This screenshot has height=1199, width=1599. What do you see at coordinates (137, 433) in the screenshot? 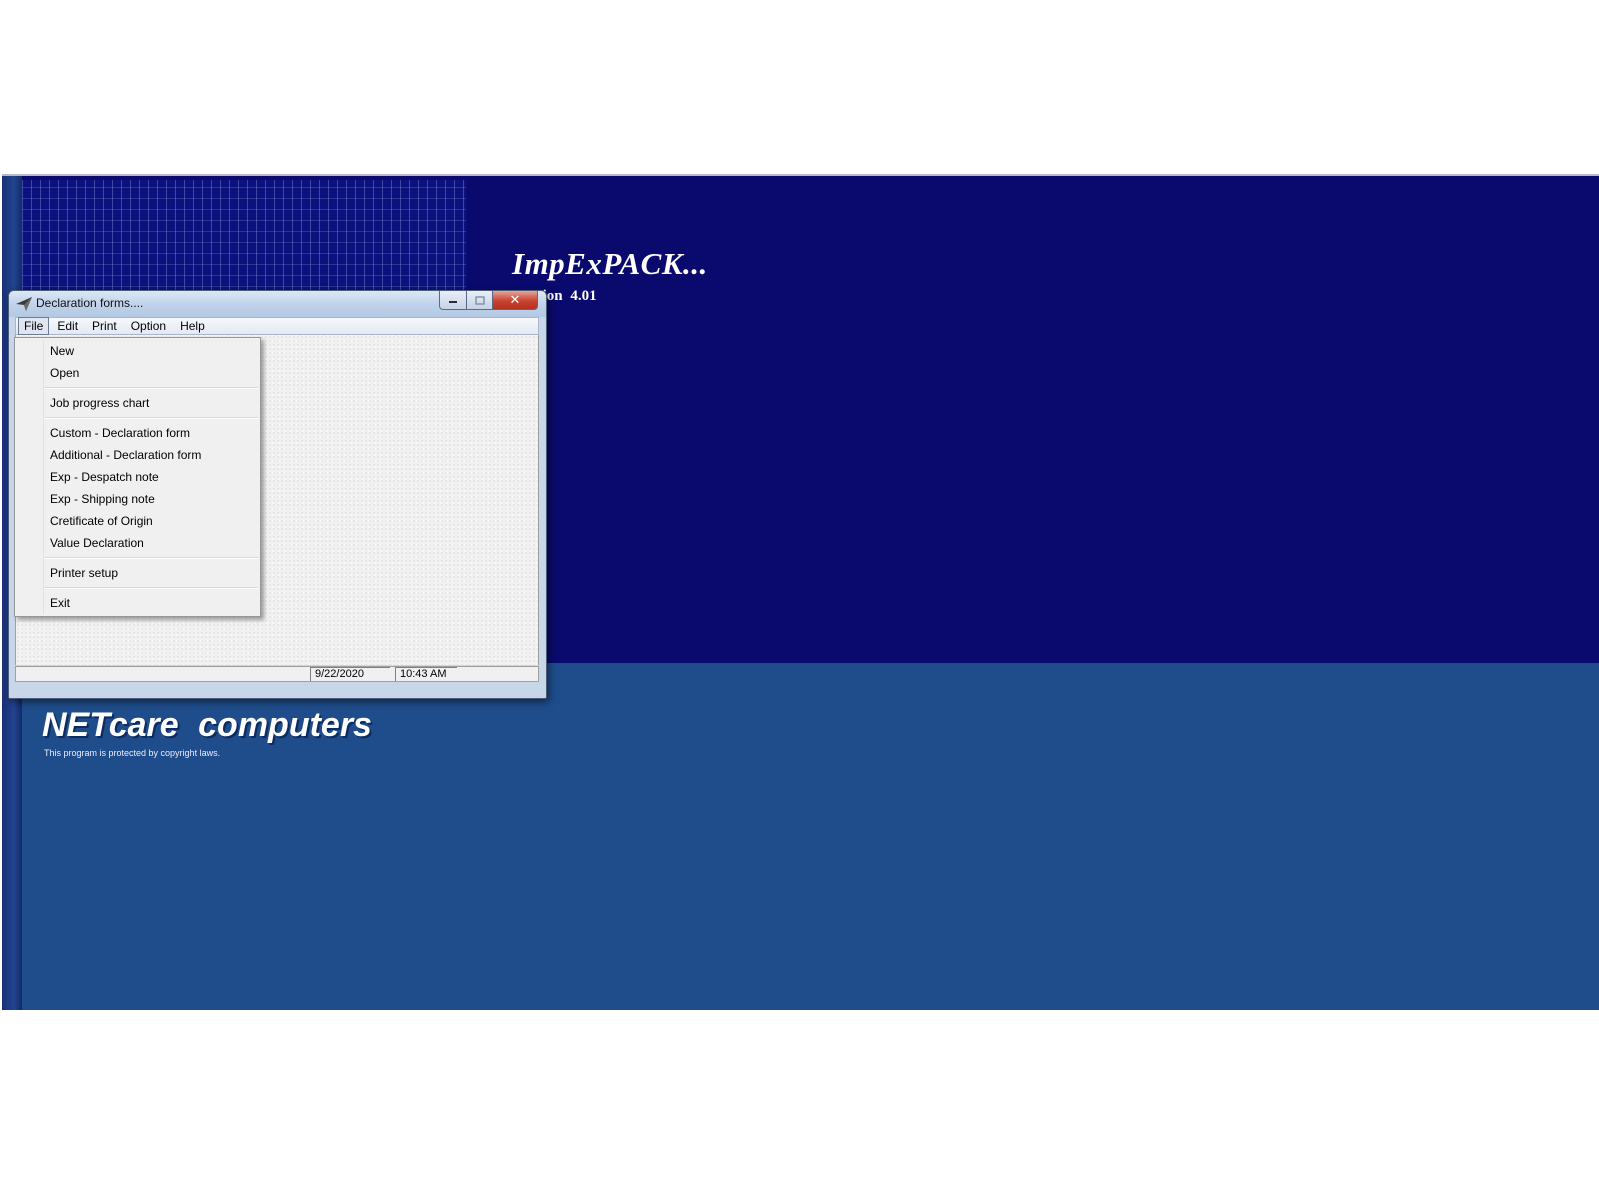
I see `menu-item-custom-declaration: Custom - Declaration form` at bounding box center [137, 433].